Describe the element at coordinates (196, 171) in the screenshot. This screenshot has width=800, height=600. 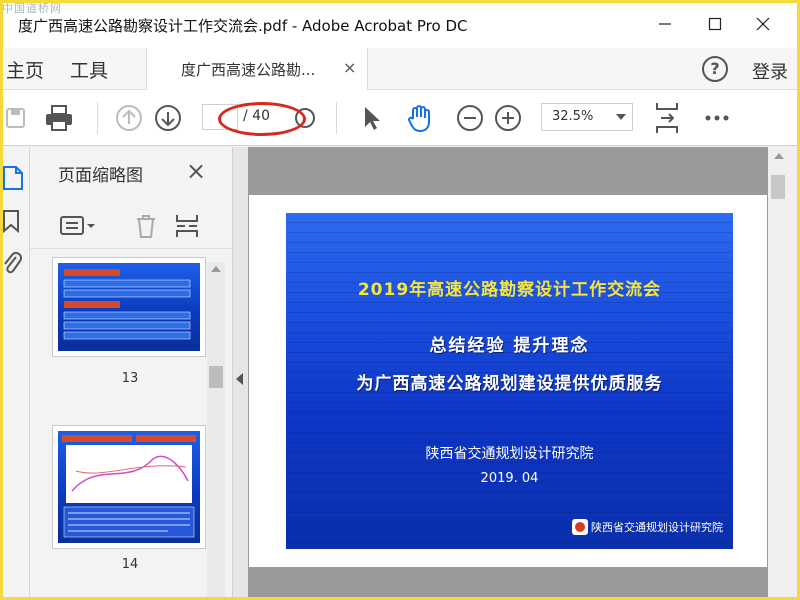
I see `panel-close-icon: ×` at that location.